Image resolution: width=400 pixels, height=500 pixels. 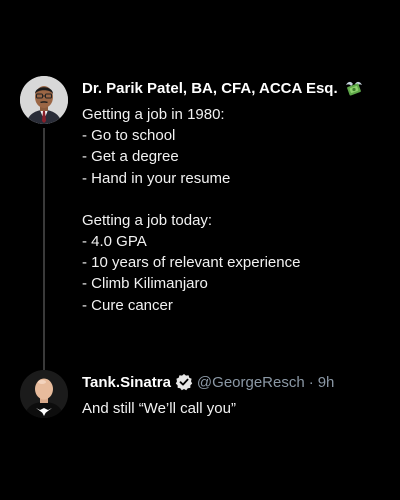 What do you see at coordinates (191, 263) in the screenshot?
I see `tweet-line: - 10 years of relevant experience` at bounding box center [191, 263].